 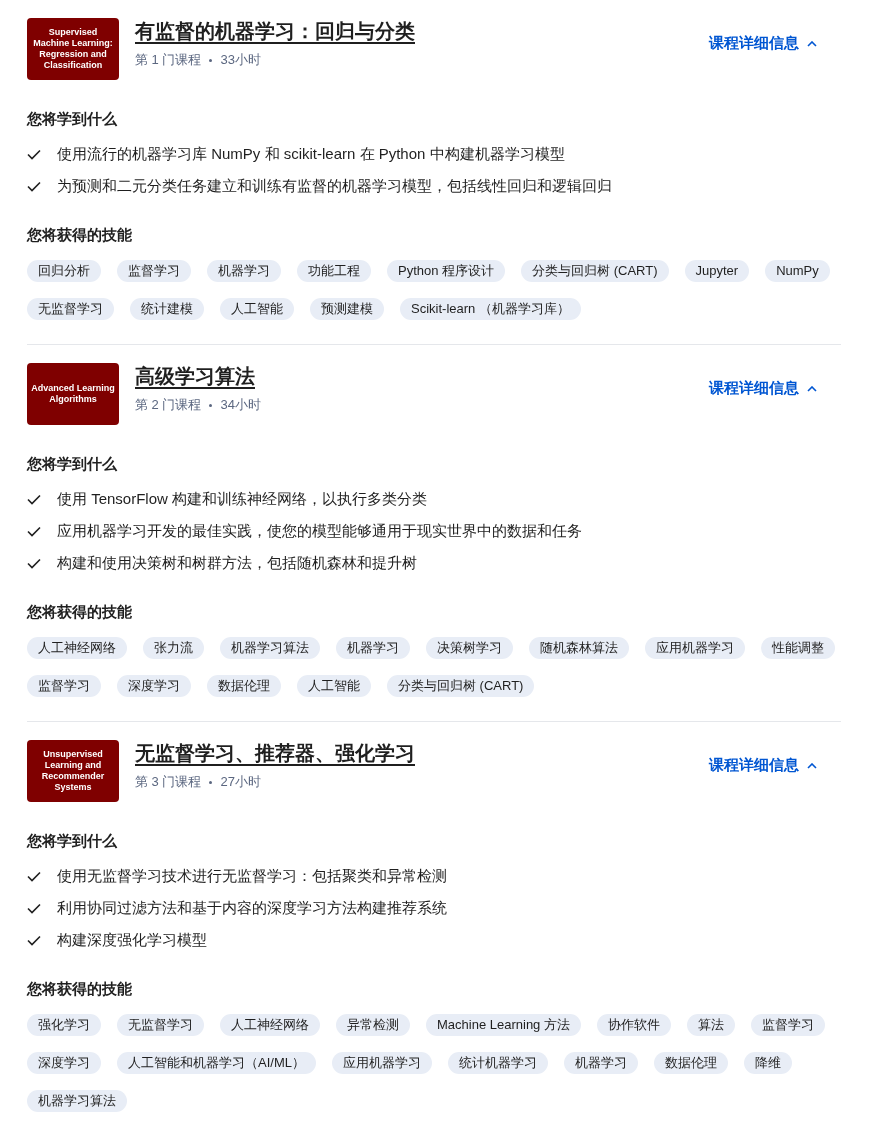 What do you see at coordinates (319, 531) in the screenshot?
I see `learning-outcome: 应用机器学习开发的最佳实践，使您的模型能够通用于现实世界中的数据和任务` at bounding box center [319, 531].